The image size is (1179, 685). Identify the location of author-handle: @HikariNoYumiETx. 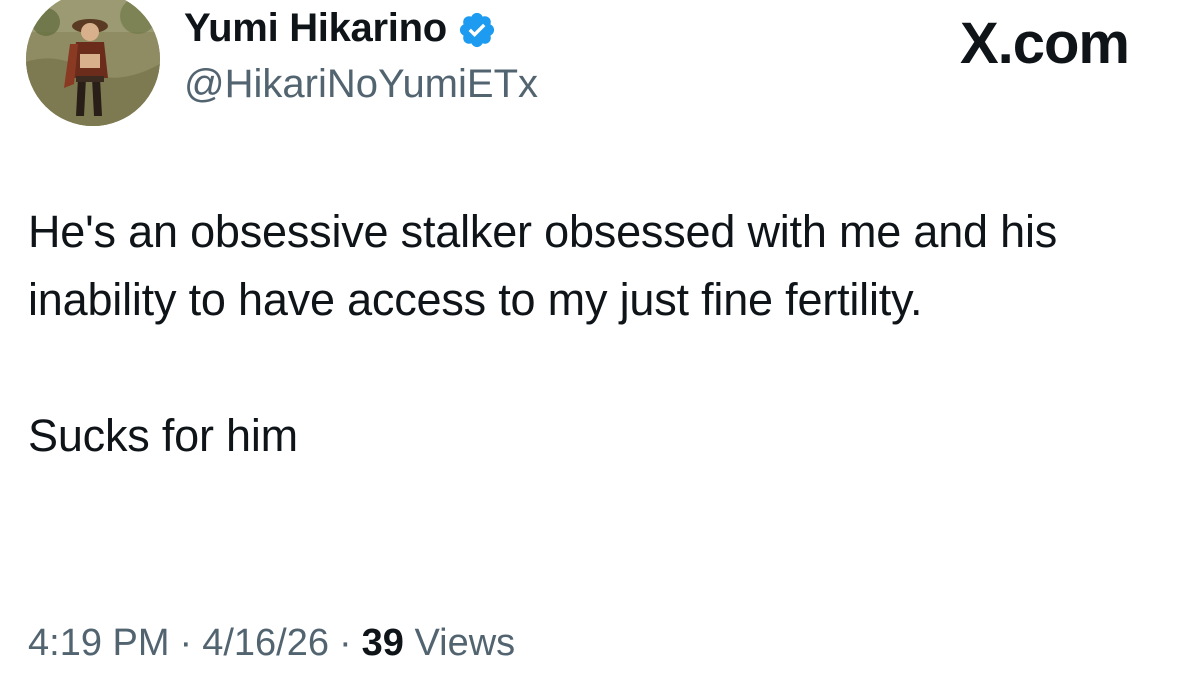
(361, 84).